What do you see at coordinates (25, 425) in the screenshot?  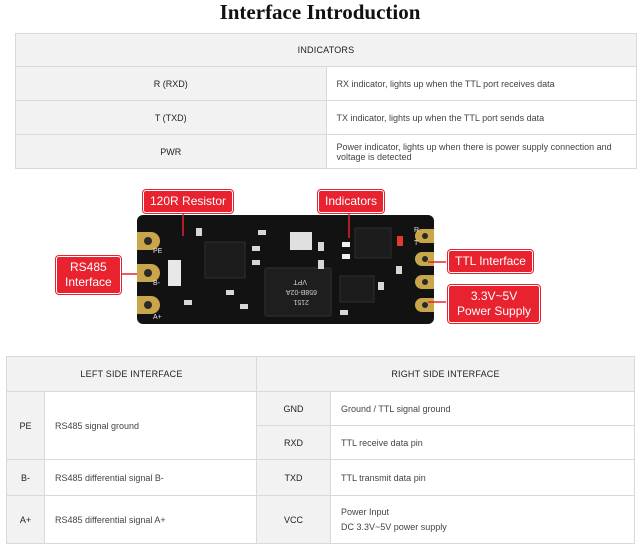 I see `left-key: PE` at bounding box center [25, 425].